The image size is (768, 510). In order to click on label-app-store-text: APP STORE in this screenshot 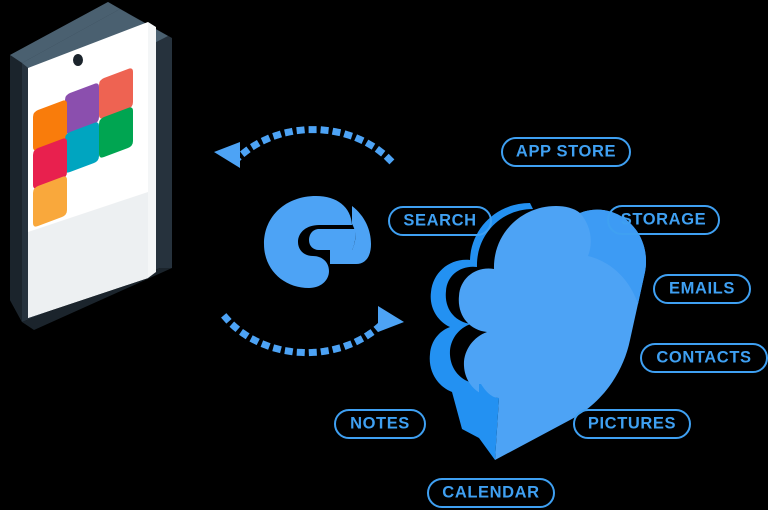, I will do `click(566, 151)`.